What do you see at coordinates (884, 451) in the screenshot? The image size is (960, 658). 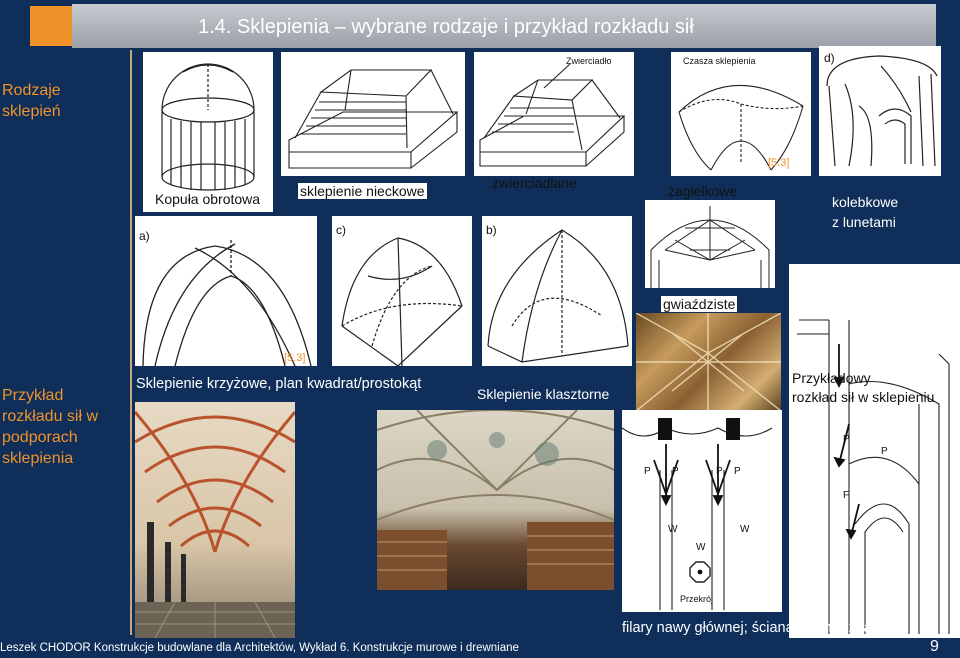 I see `force-label-p-right-2: P` at bounding box center [884, 451].